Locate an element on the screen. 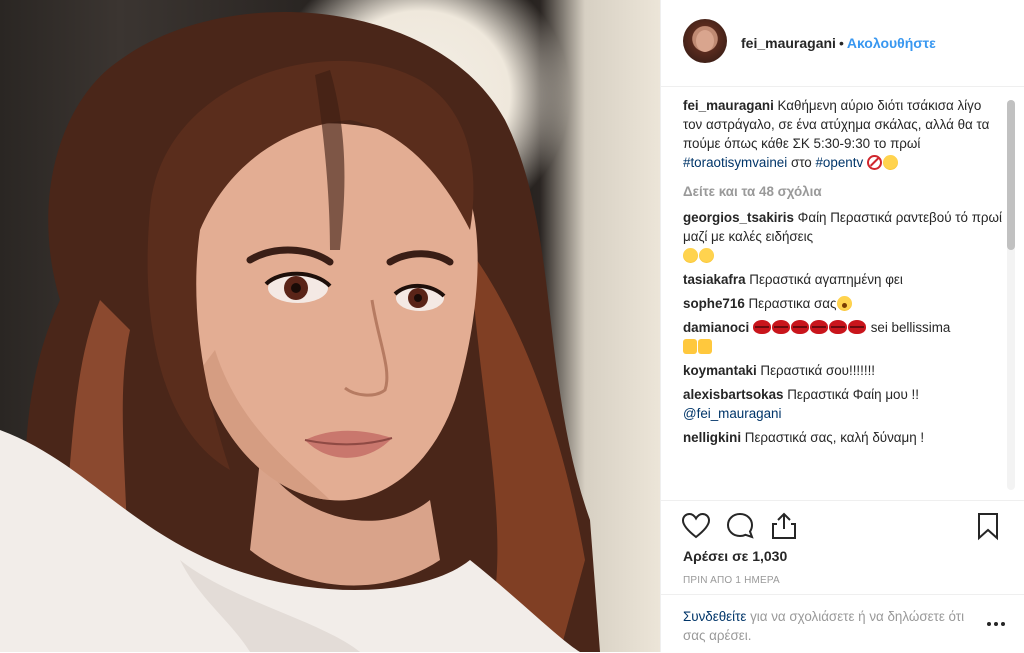  caption-hashtag-opentv: #opentv is located at coordinates (839, 162).